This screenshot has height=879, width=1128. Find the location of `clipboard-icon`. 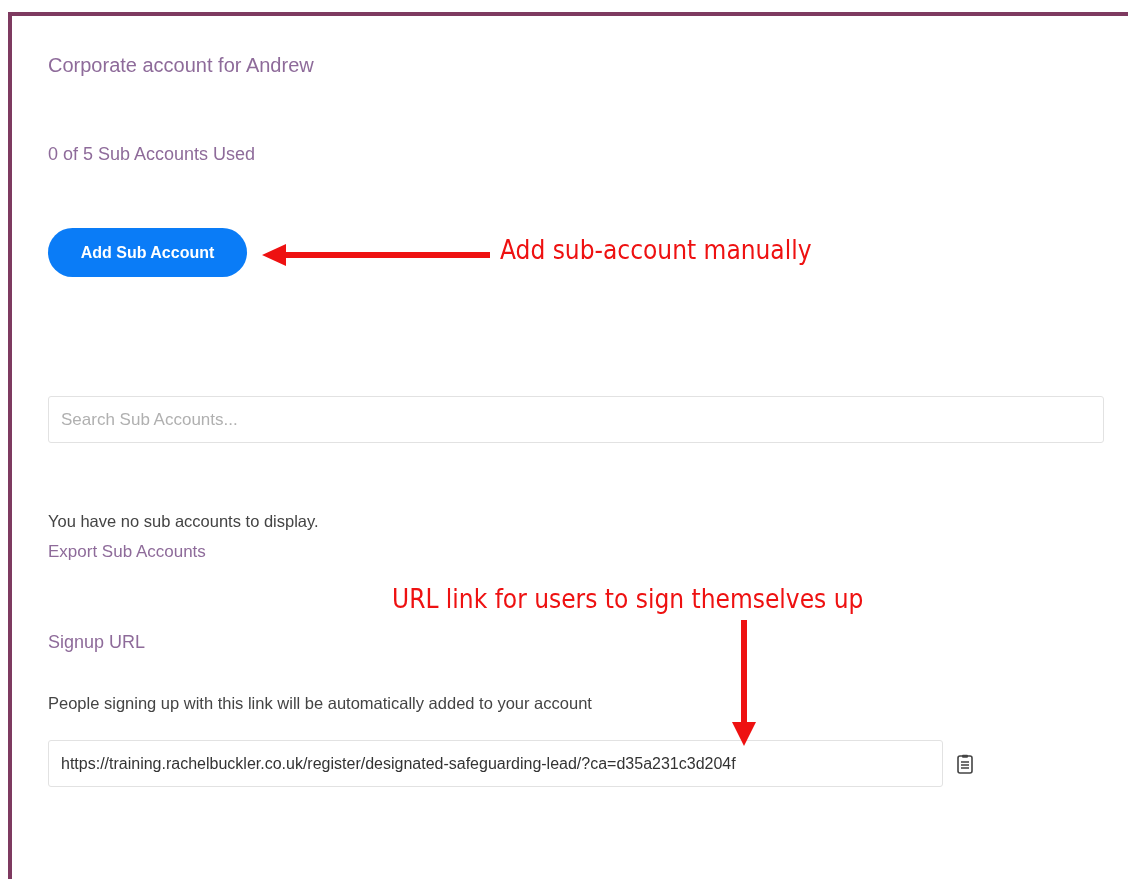

clipboard-icon is located at coordinates (965, 763).